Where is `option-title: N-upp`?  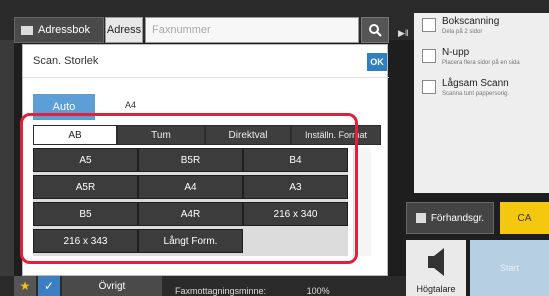
option-title: N-upp is located at coordinates (456, 52).